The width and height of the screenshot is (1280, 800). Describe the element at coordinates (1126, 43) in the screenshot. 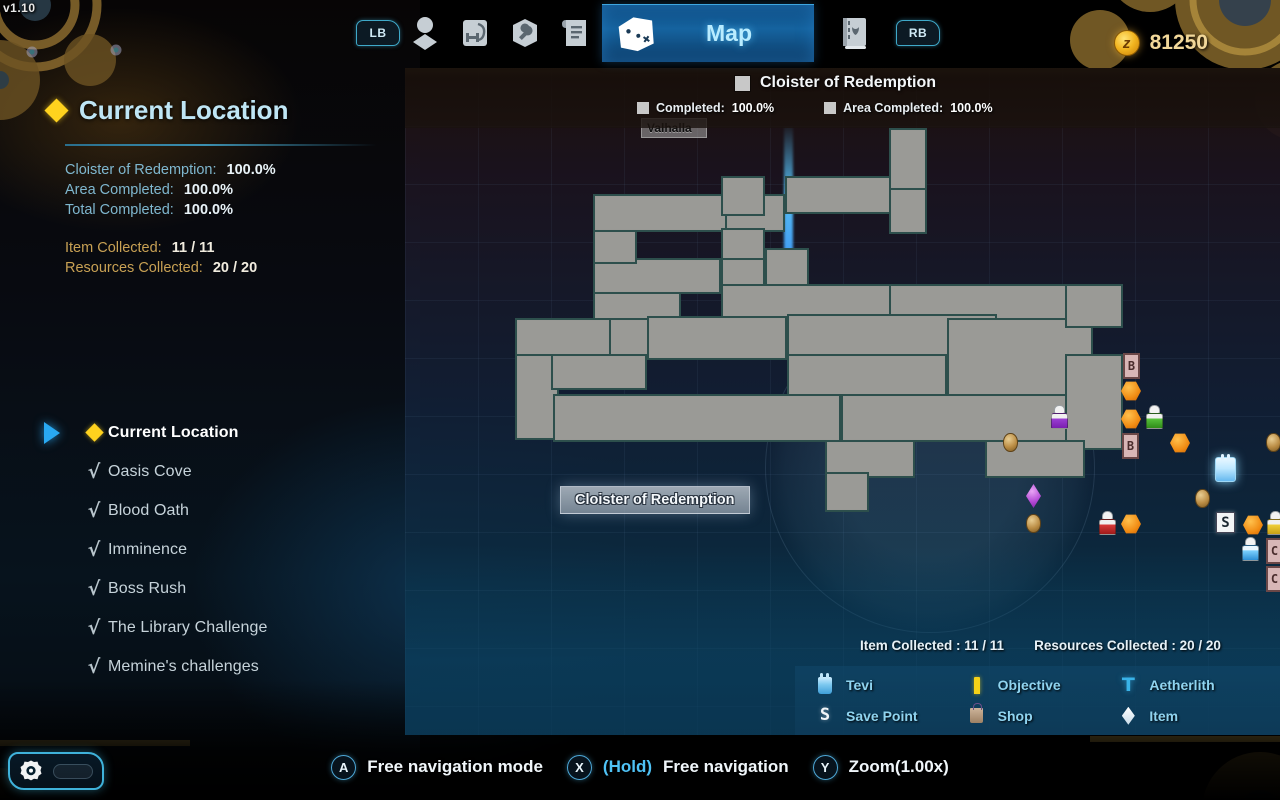

I see `coin-icon: z` at that location.